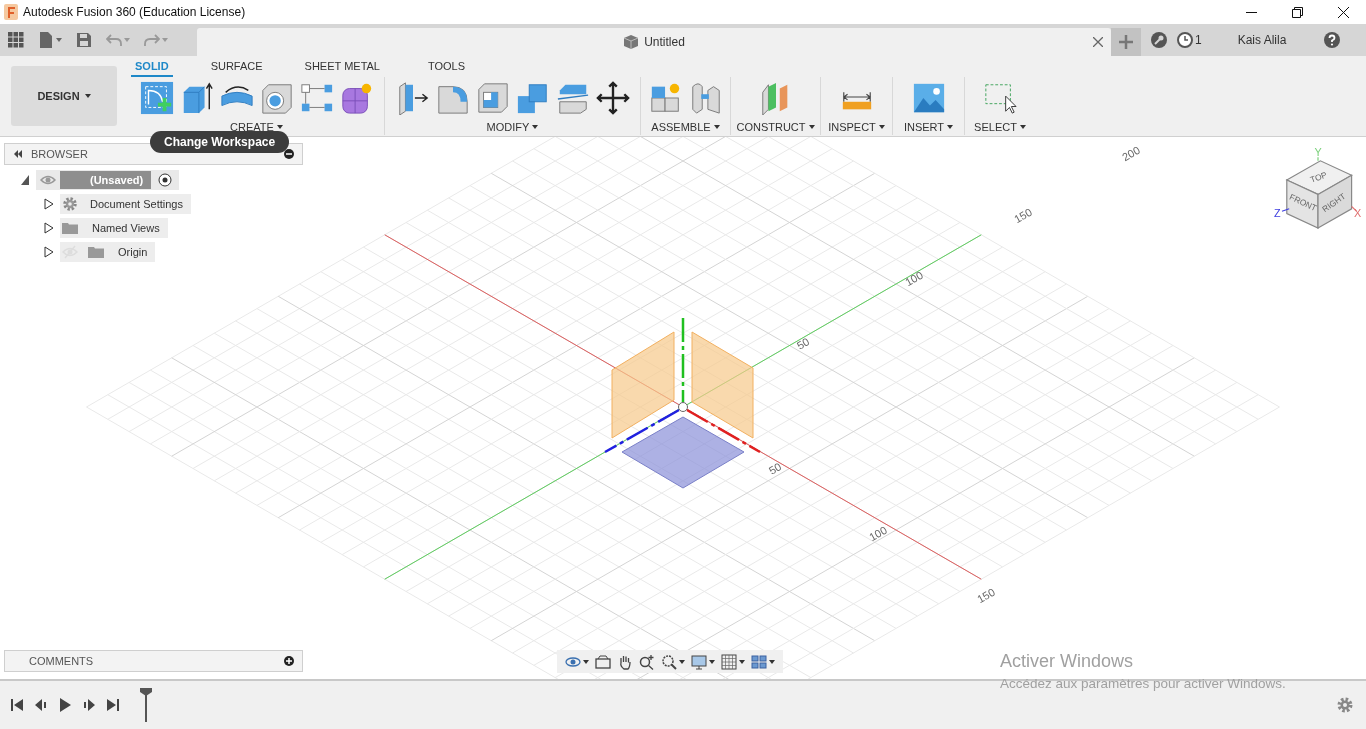  I want to click on close-icon, so click(1343, 12).